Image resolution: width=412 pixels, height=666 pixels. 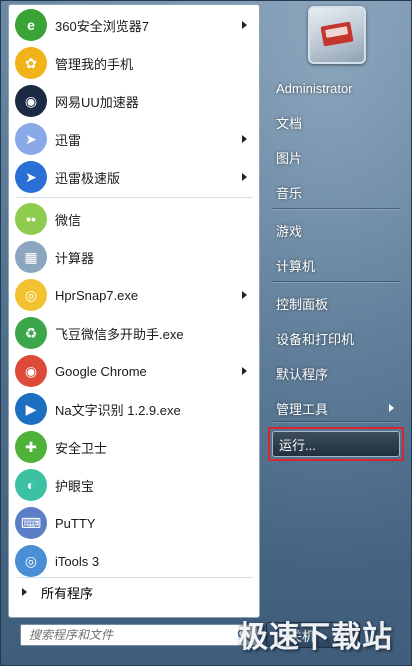 I want to click on right-menu-label: 计算机, so click(x=296, y=266).